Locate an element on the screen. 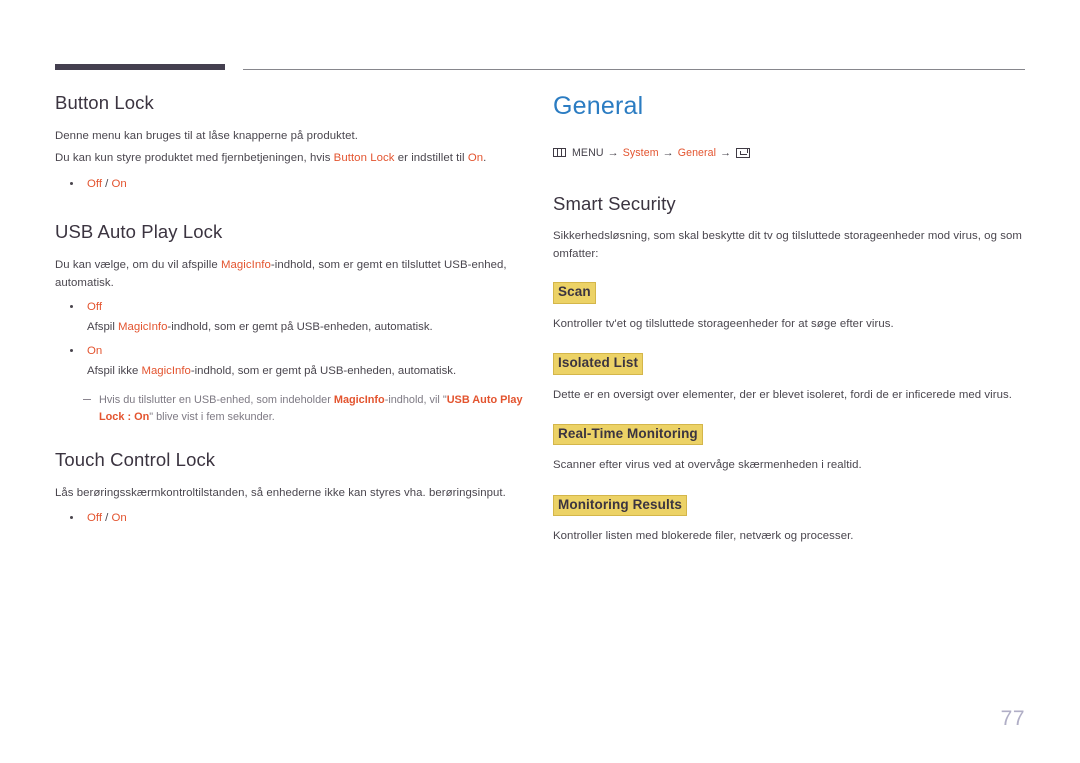 The width and height of the screenshot is (1080, 763). section-heading-touch-control-lock: Touch Control Lock is located at coordinates (135, 459).